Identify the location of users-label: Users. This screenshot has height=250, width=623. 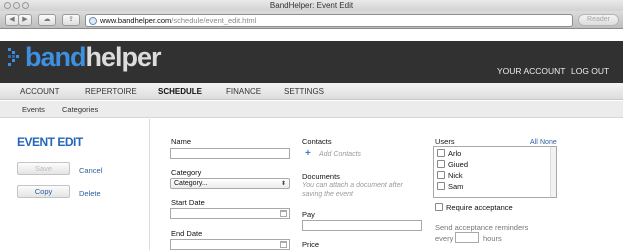
(445, 141).